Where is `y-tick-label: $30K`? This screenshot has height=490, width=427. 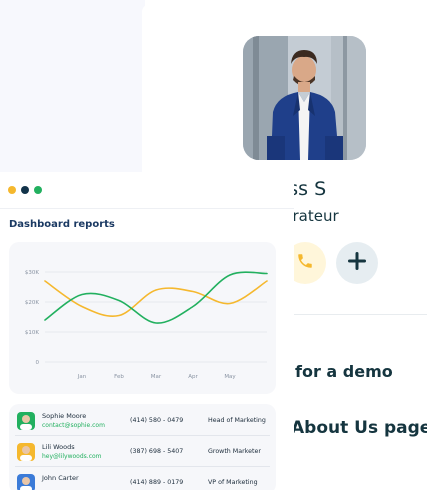 y-tick-label: $30K is located at coordinates (32, 273).